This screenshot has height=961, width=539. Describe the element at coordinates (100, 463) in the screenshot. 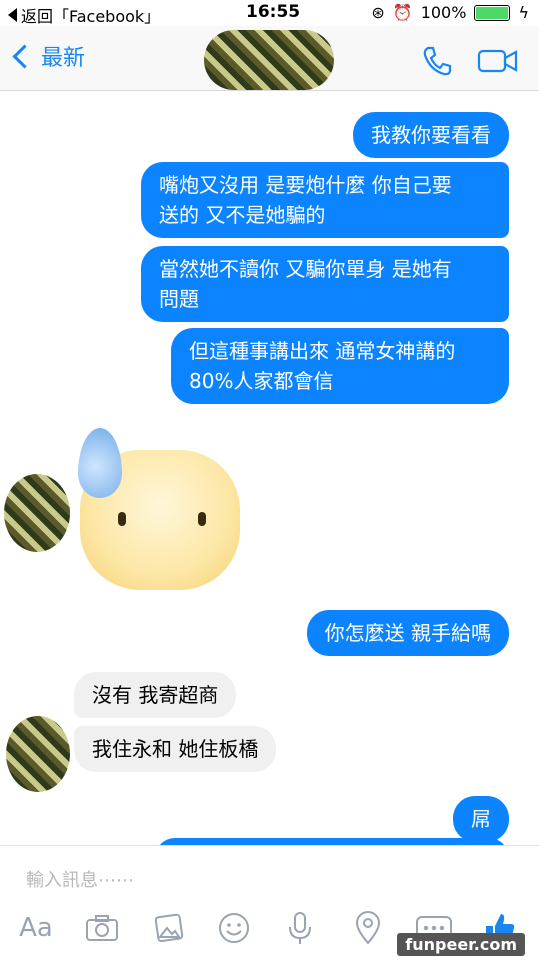

I see `sweat-drop-icon` at that location.